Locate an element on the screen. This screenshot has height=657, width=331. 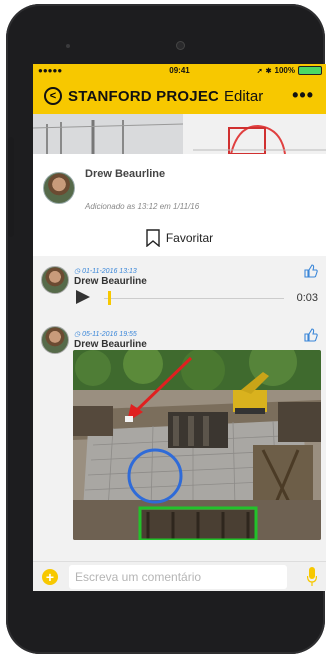
comment-date-text: 05-11-2016 19:55 is located at coordinates (109, 334).